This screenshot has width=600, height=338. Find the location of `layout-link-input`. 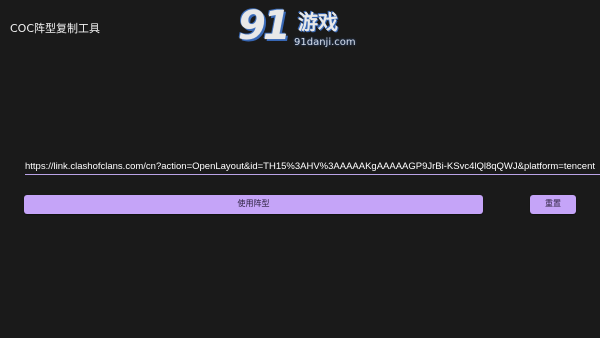

layout-link-input is located at coordinates (312, 165).